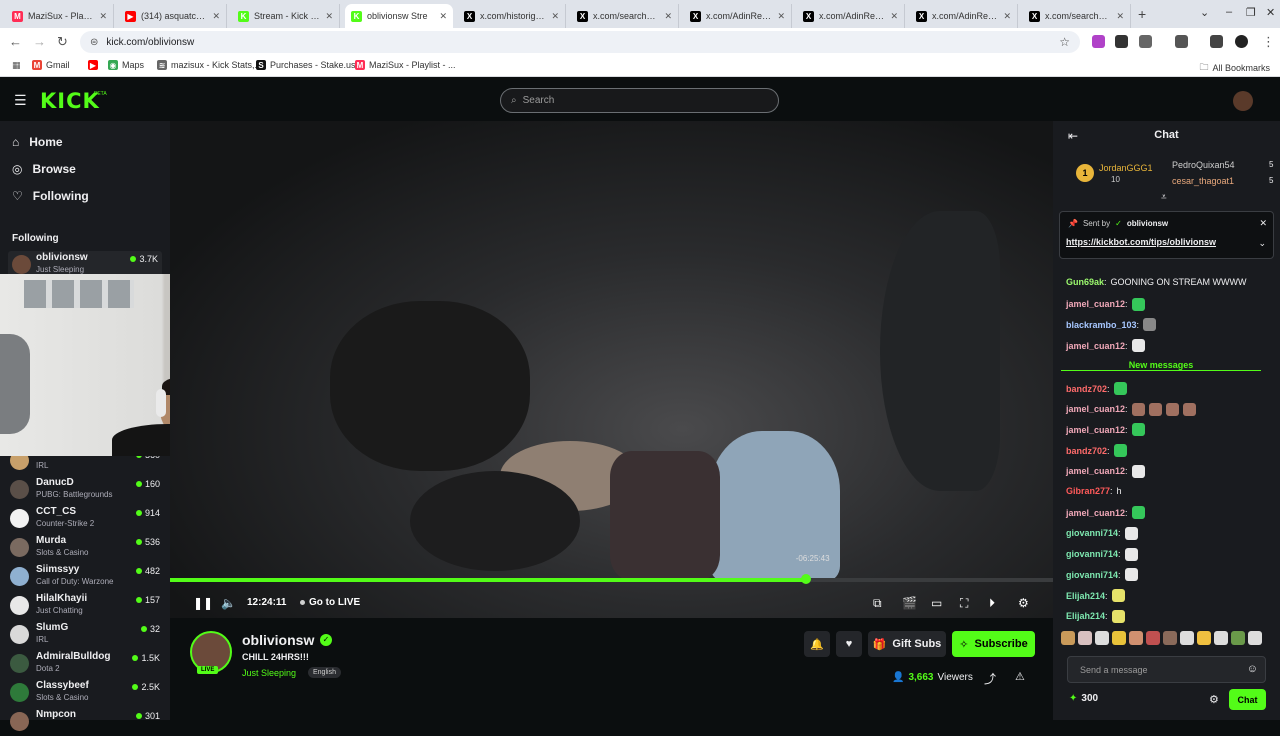  I want to click on leaderboard-user-2: PedroQuixan54, so click(1203, 165).